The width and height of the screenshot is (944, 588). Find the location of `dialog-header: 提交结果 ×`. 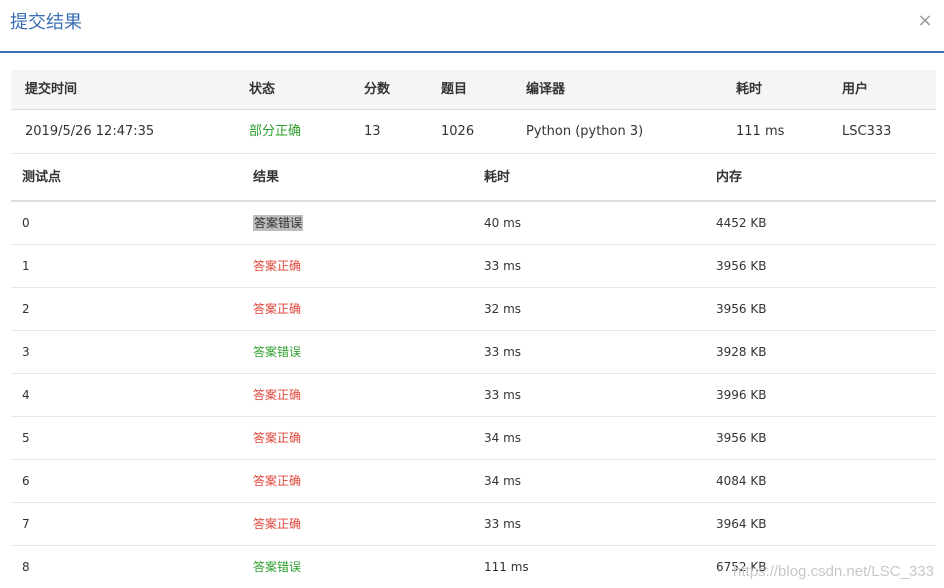

dialog-header: 提交结果 × is located at coordinates (472, 26).